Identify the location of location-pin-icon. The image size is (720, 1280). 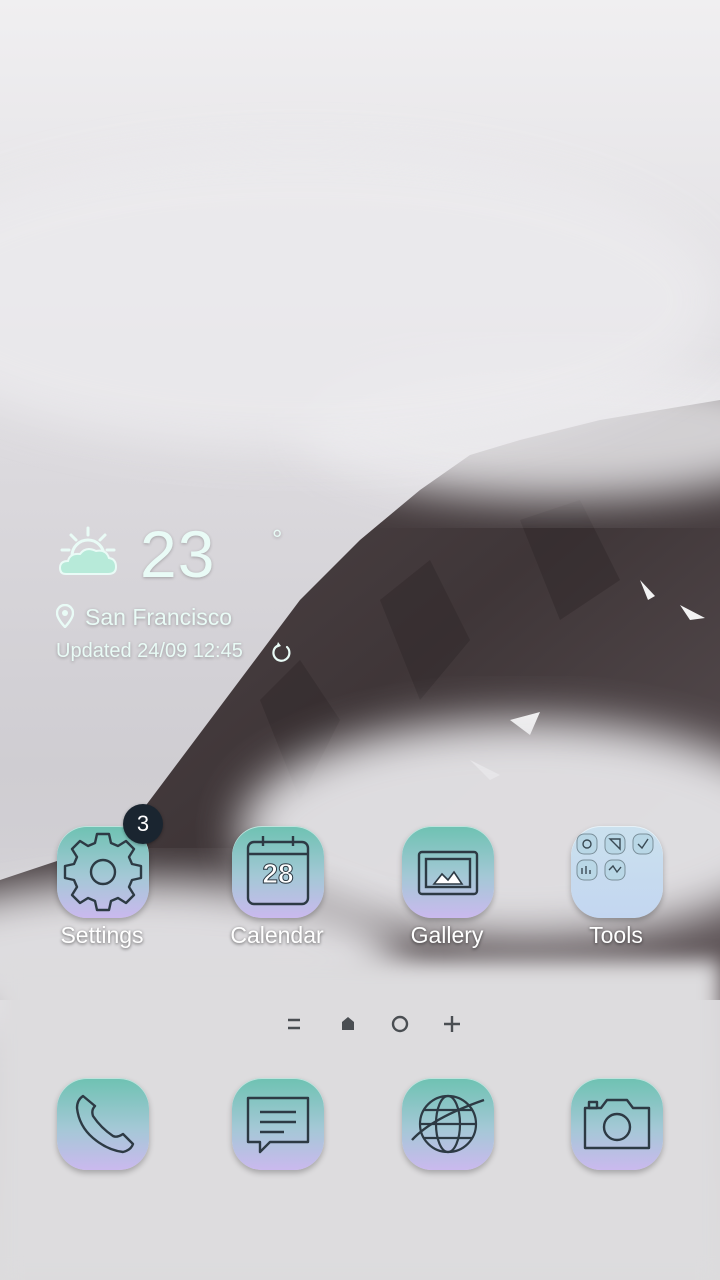
(65, 616).